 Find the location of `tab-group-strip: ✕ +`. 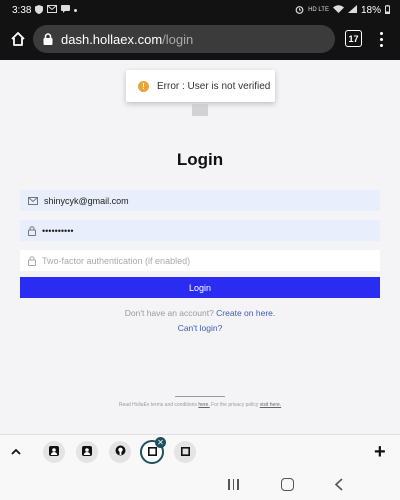

tab-group-strip: ✕ + is located at coordinates (200, 452).